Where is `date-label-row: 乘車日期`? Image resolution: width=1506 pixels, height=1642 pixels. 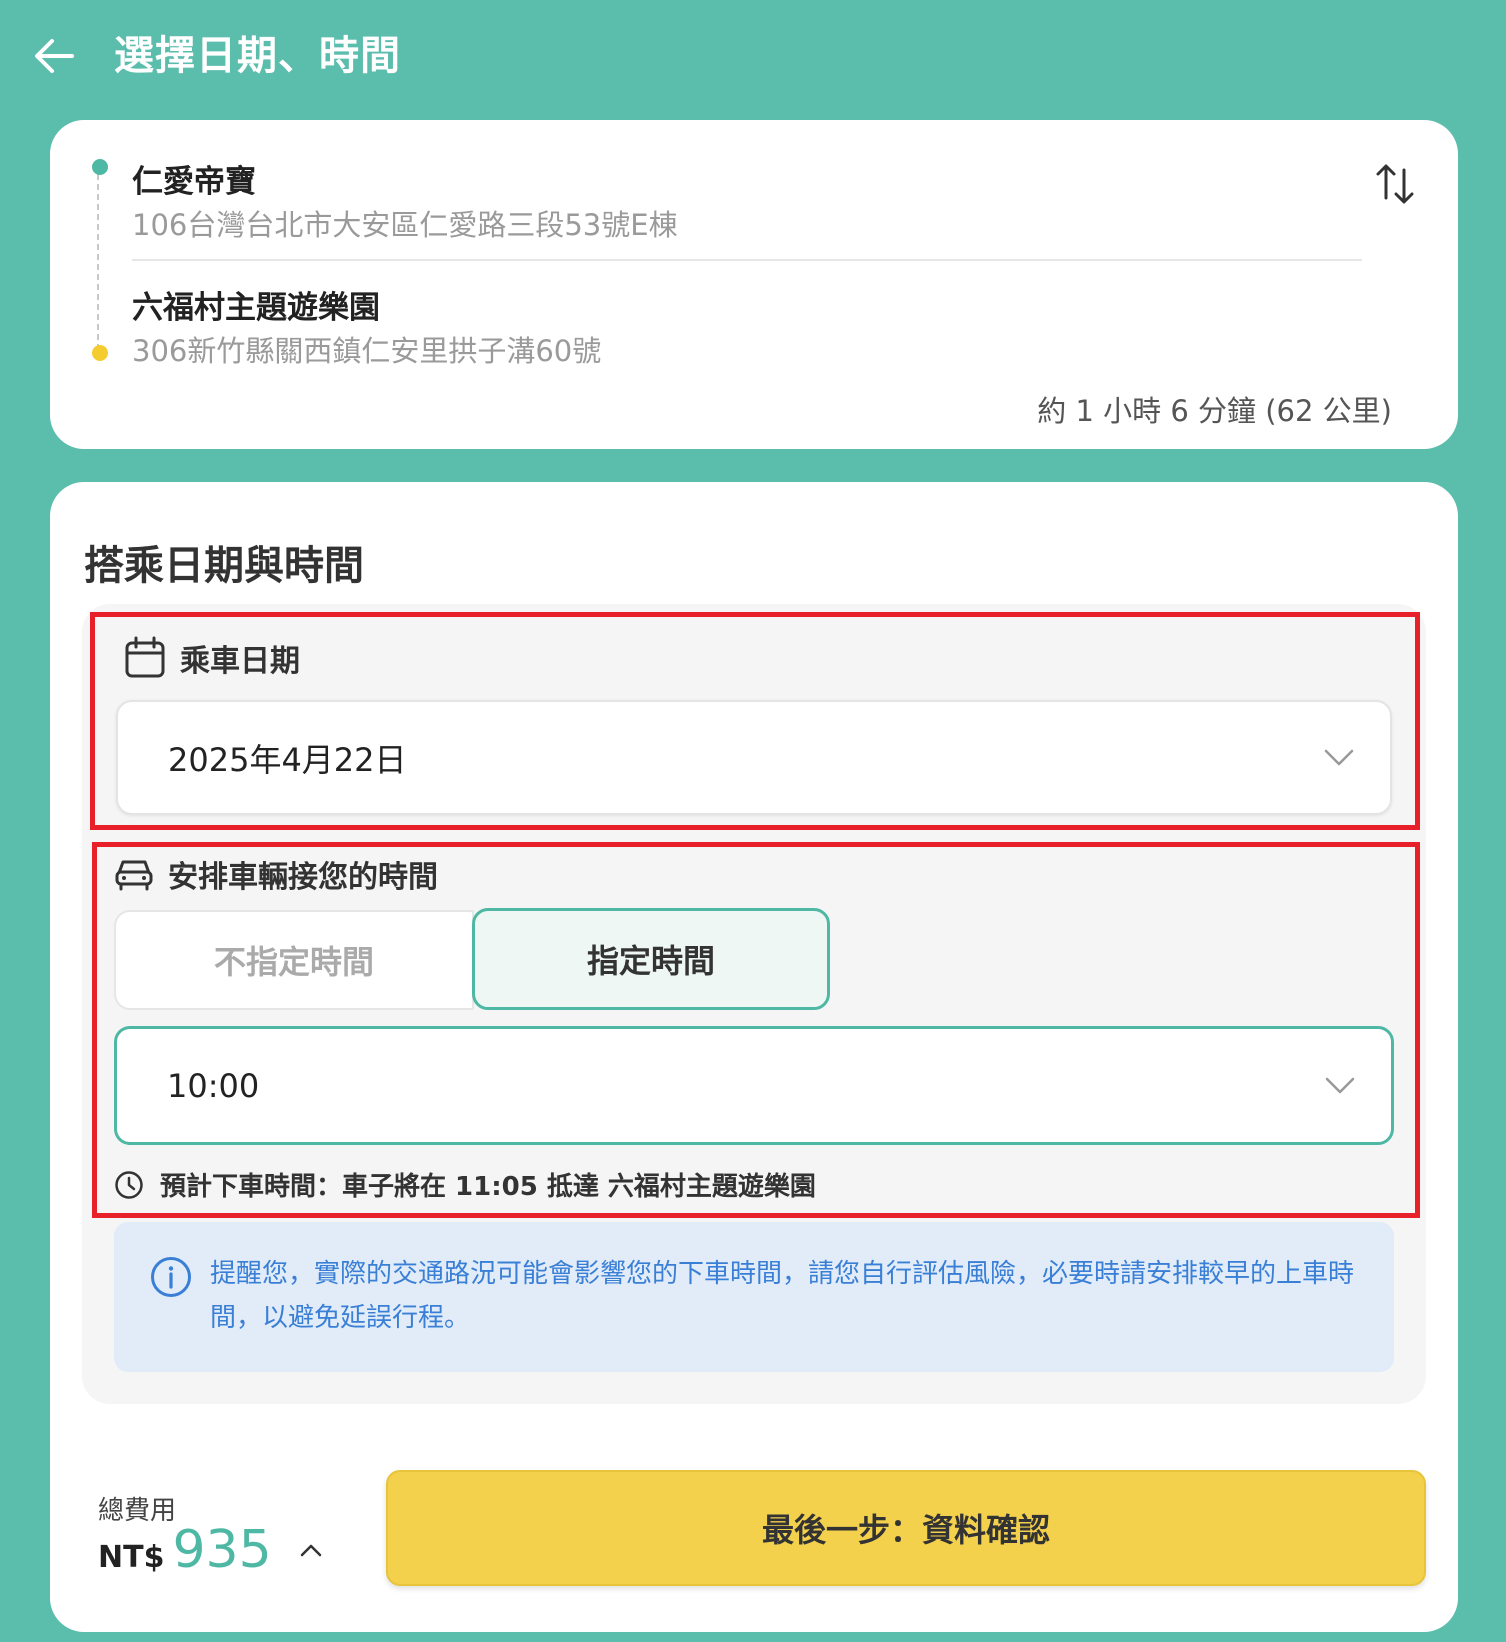
date-label-row: 乘車日期 is located at coordinates (212, 658).